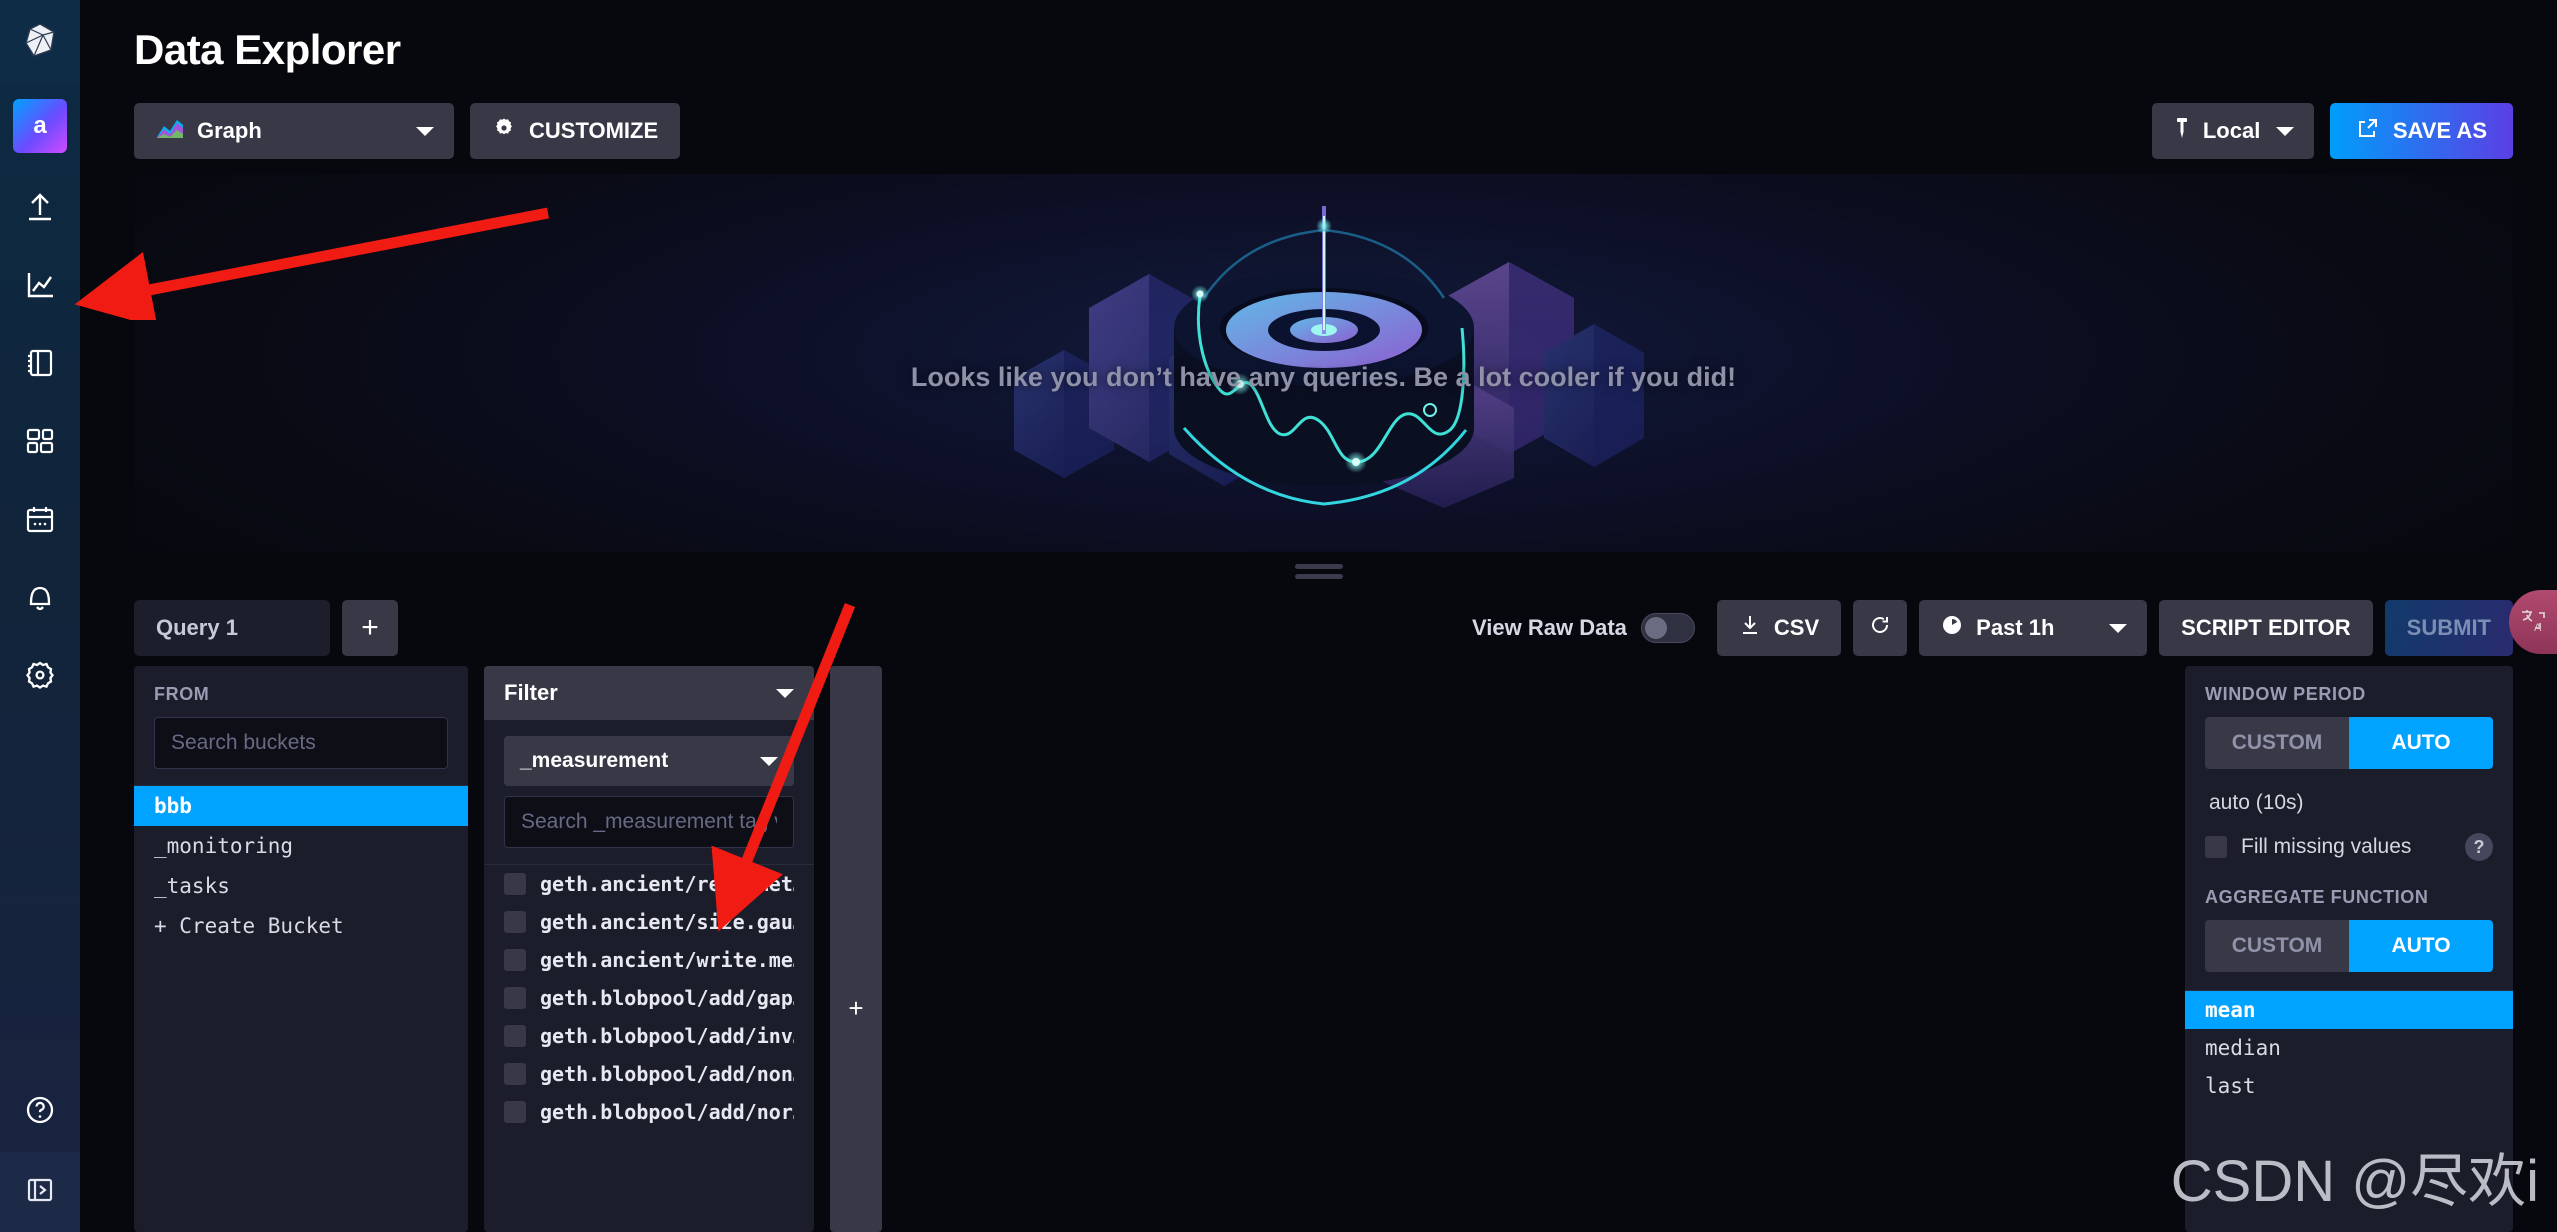 The image size is (2557, 1232). Describe the element at coordinates (856, 949) in the screenshot. I see `add-filter-card-button: +` at that location.